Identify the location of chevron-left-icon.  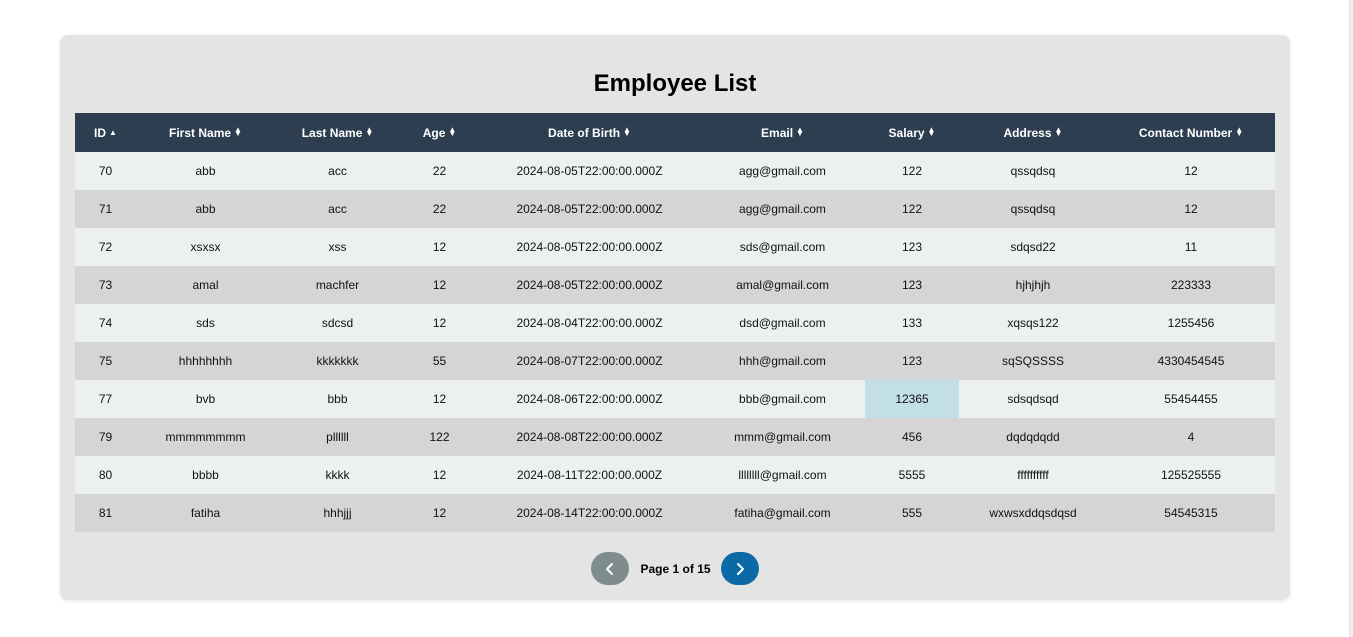
(610, 568).